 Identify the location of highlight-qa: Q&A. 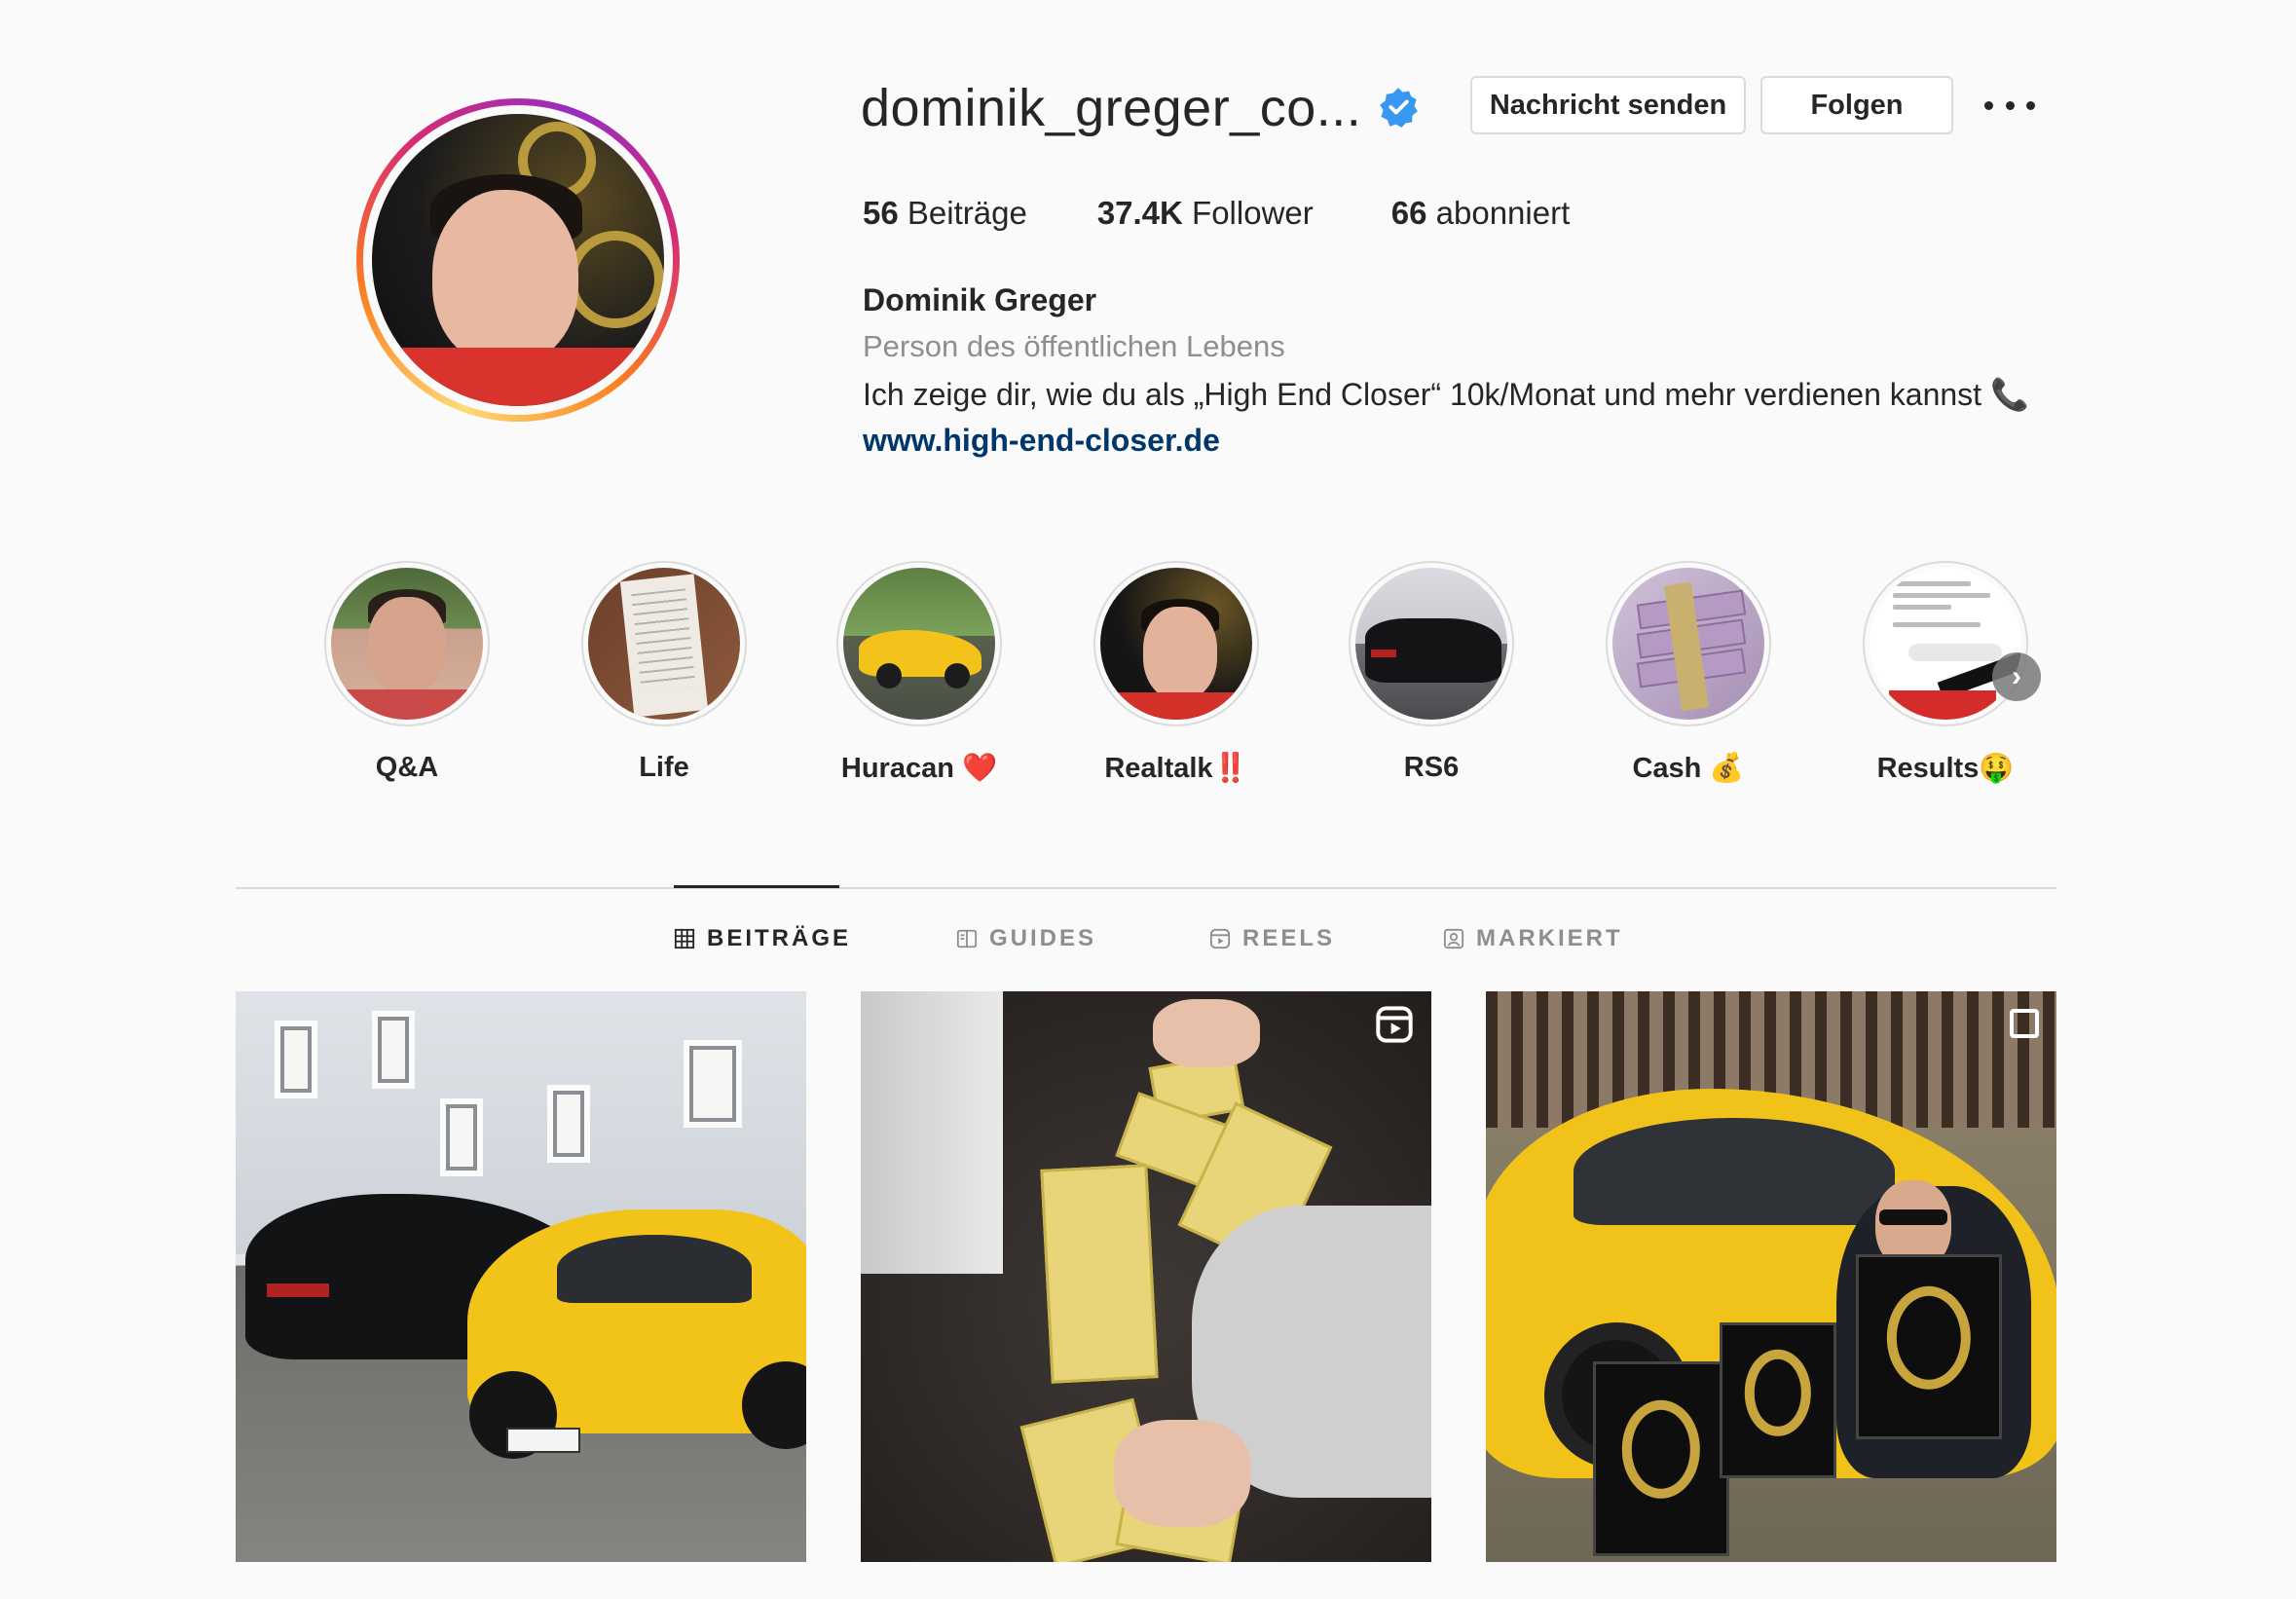
(407, 672).